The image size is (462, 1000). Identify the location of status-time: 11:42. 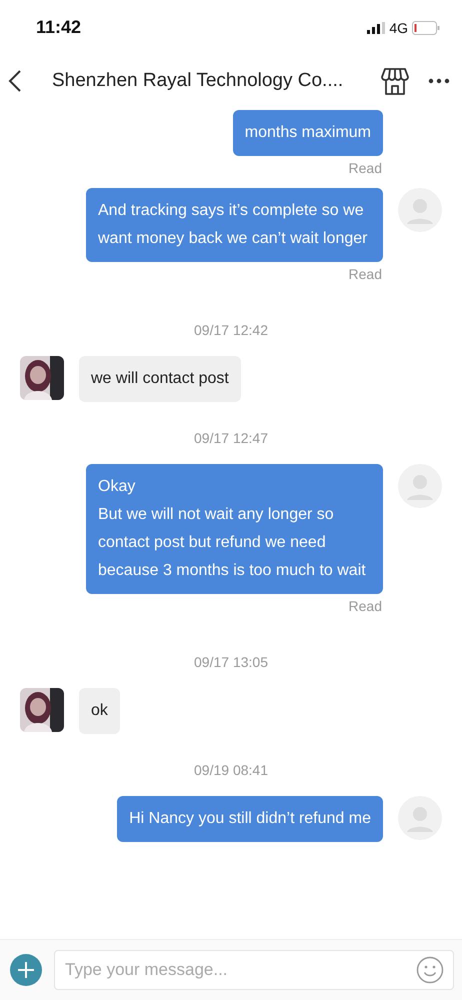
(59, 27).